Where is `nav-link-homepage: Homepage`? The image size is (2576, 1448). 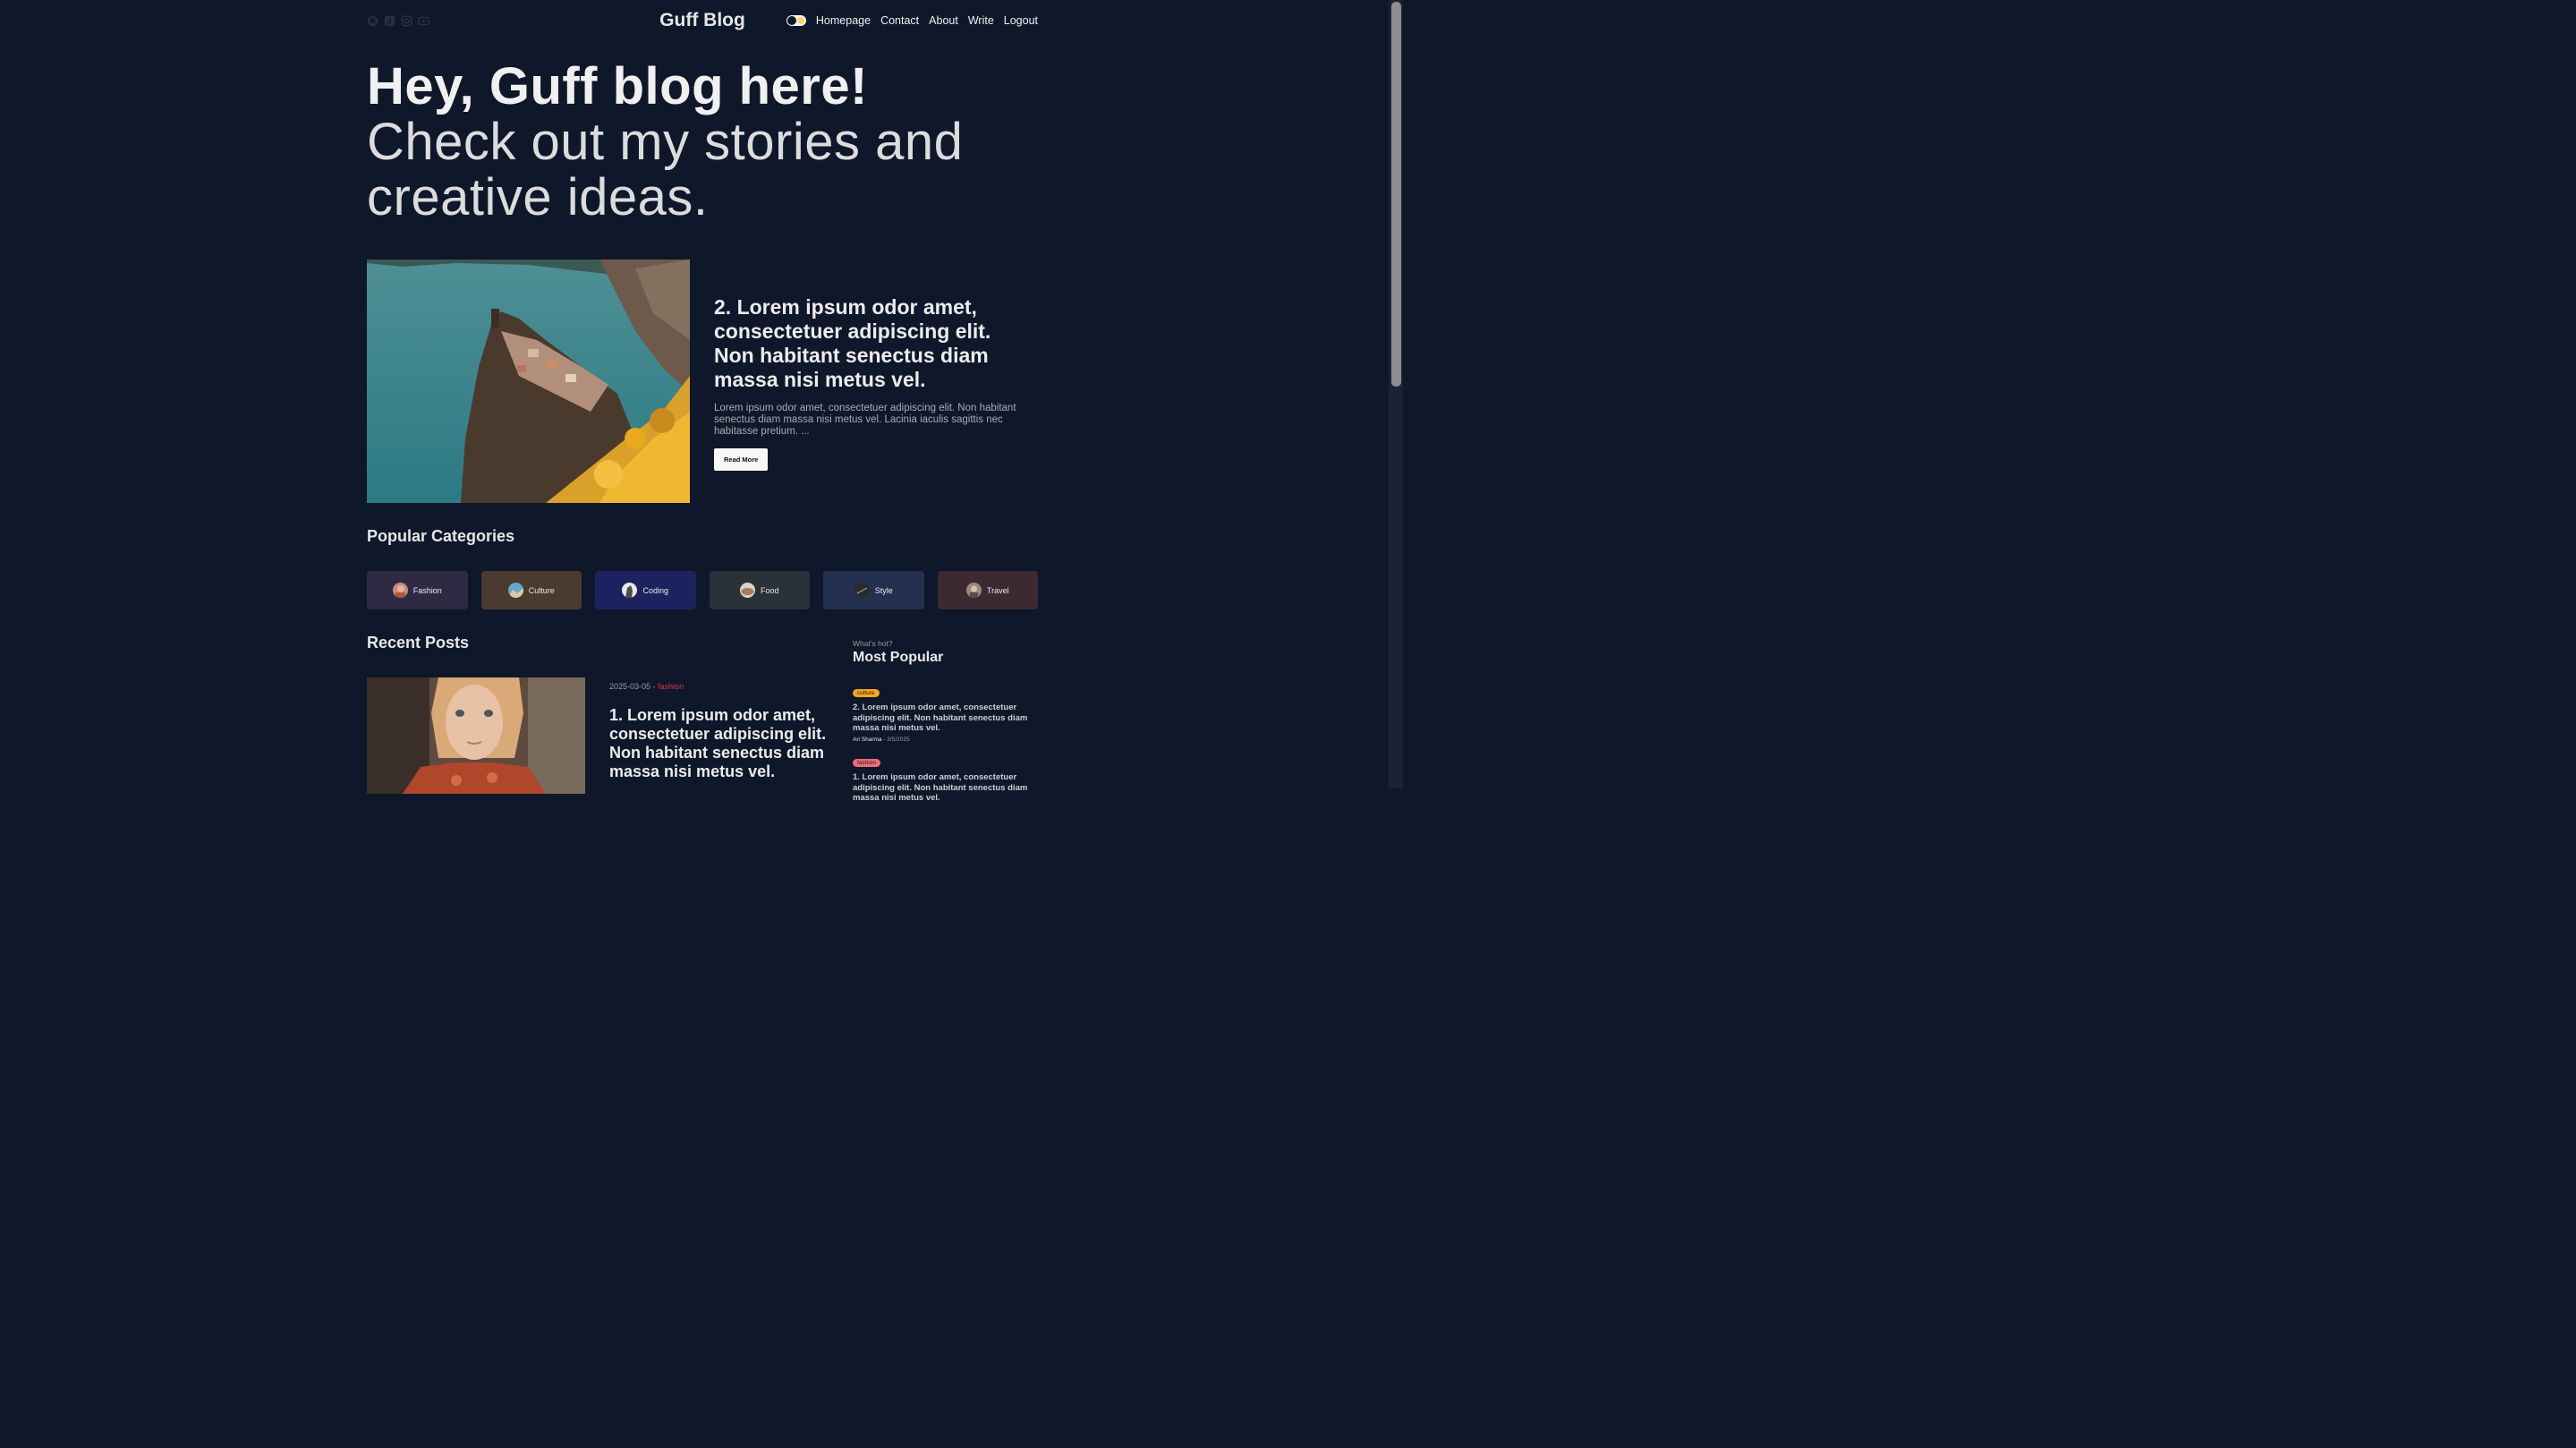
nav-link-homepage: Homepage is located at coordinates (843, 20).